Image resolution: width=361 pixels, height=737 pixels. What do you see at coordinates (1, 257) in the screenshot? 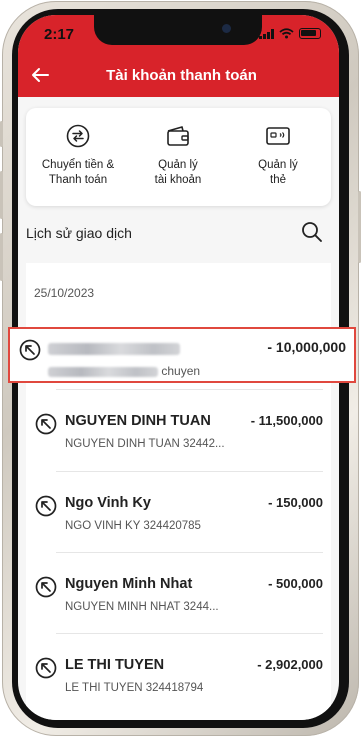
I see `volume-down-button` at bounding box center [1, 257].